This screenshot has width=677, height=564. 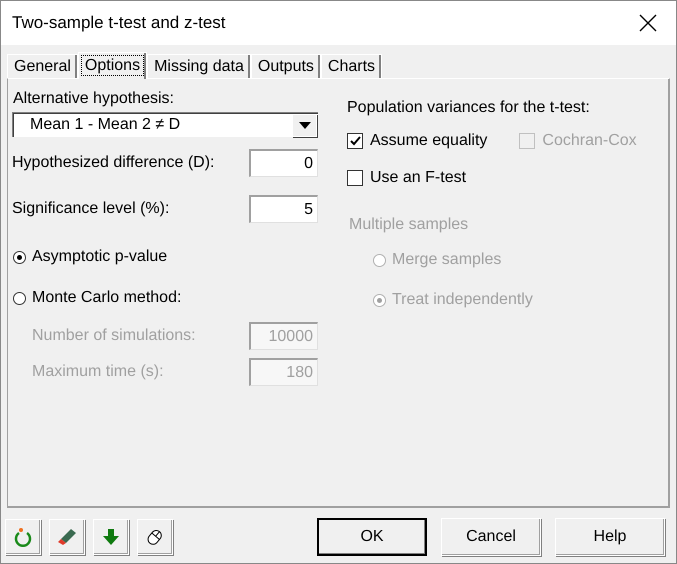 I want to click on tab: General, so click(x=42, y=66).